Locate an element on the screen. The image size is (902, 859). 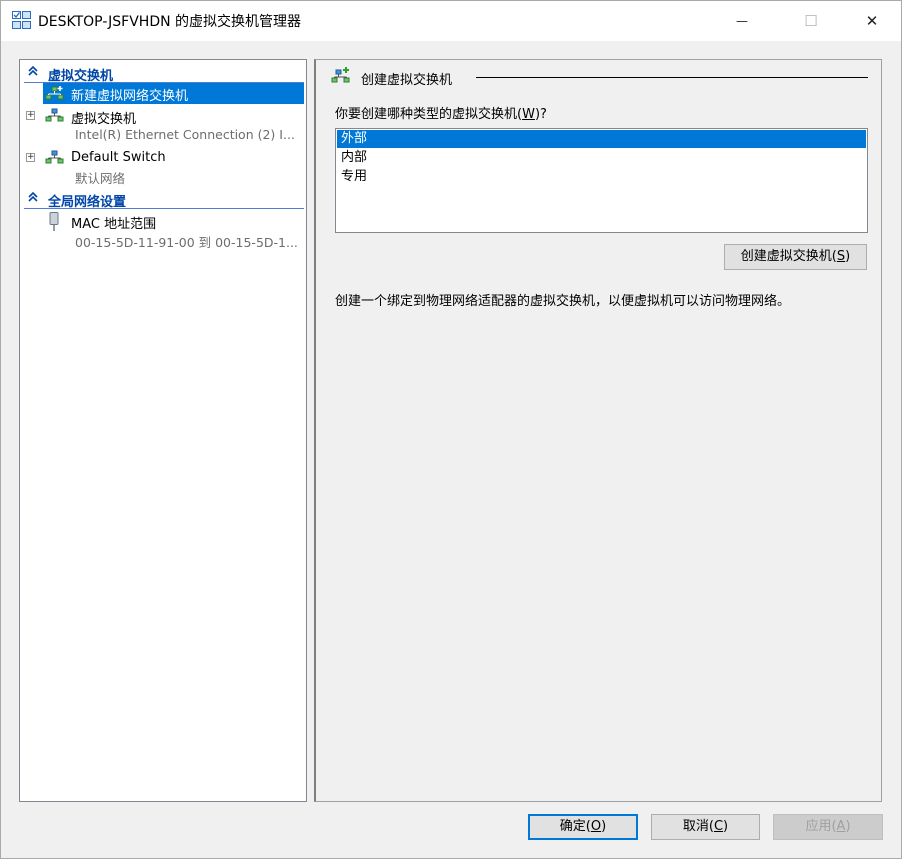
maximize-button: ☐ is located at coordinates (811, 21).